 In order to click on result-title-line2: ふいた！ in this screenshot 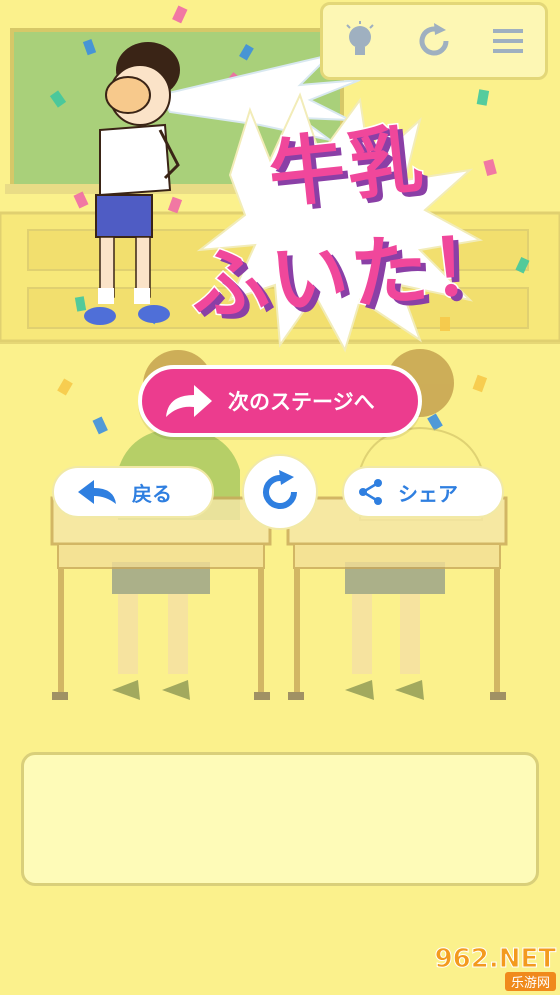, I will do `click(350, 275)`.